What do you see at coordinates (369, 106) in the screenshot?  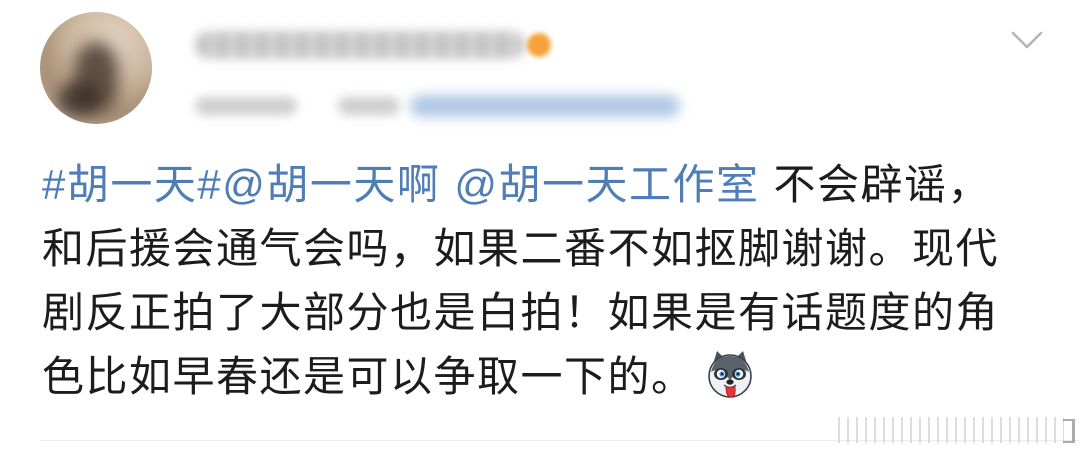 I see `post-source-prefix-blurred` at bounding box center [369, 106].